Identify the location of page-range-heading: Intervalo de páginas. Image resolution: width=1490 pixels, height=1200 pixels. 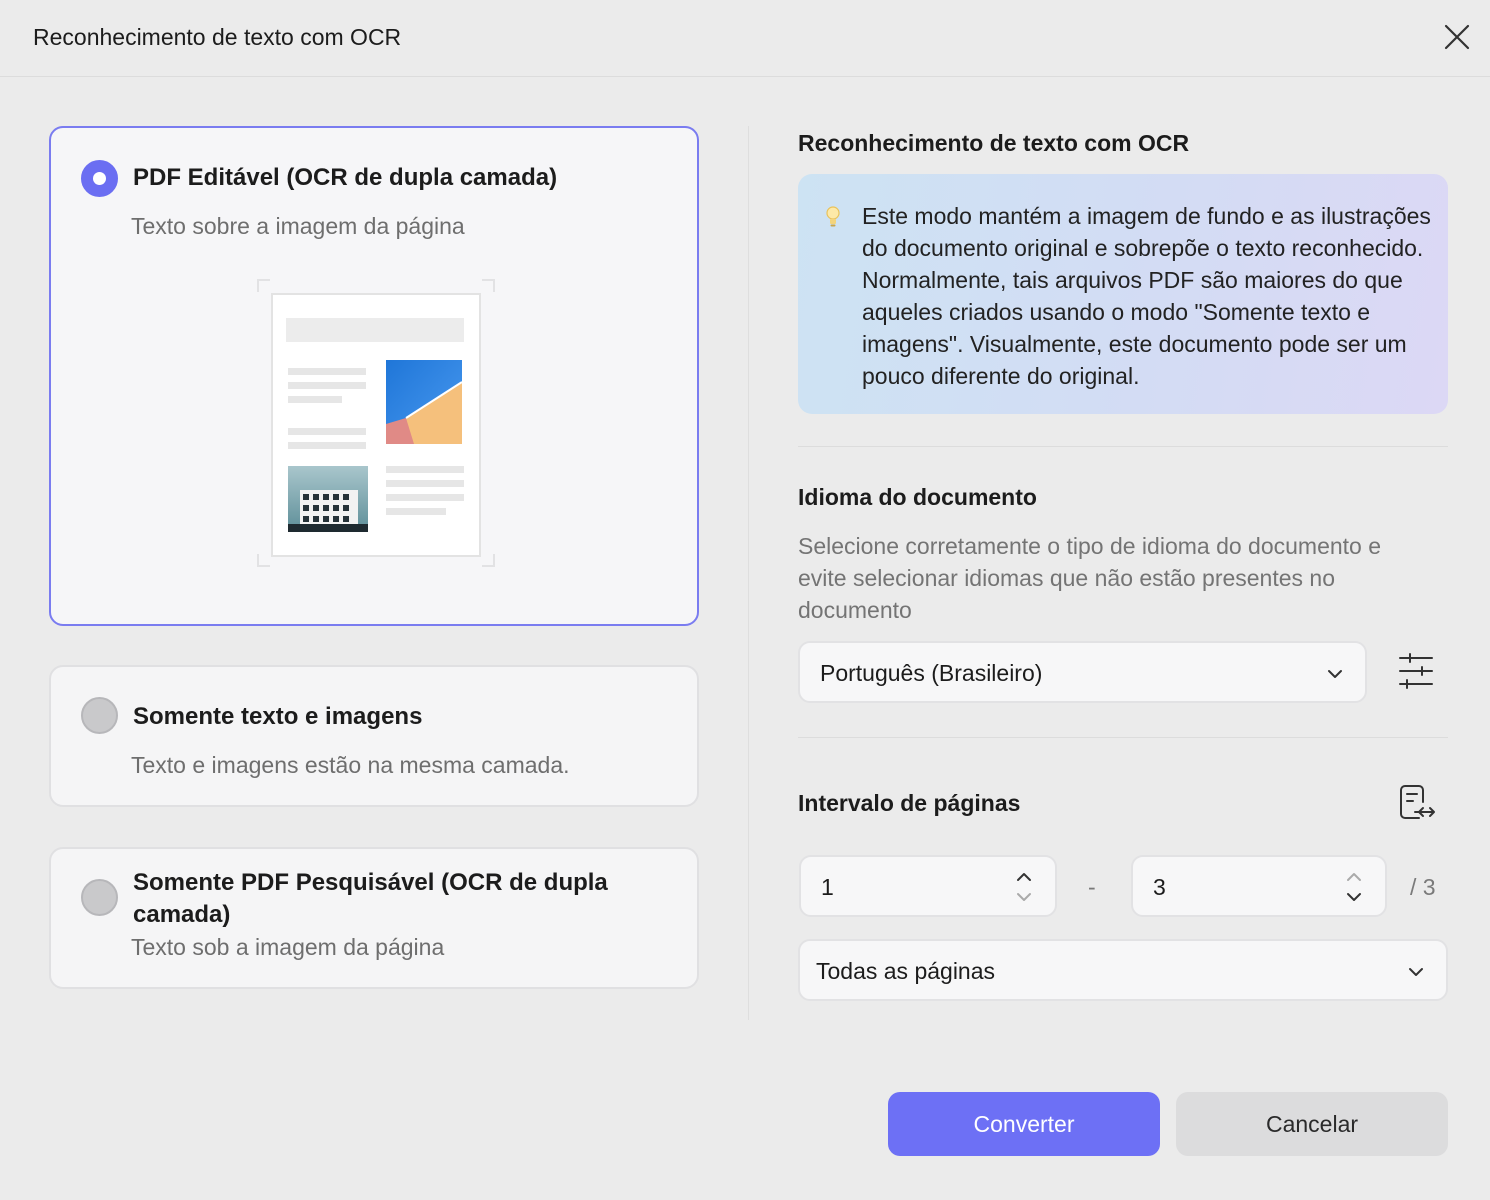
(909, 803).